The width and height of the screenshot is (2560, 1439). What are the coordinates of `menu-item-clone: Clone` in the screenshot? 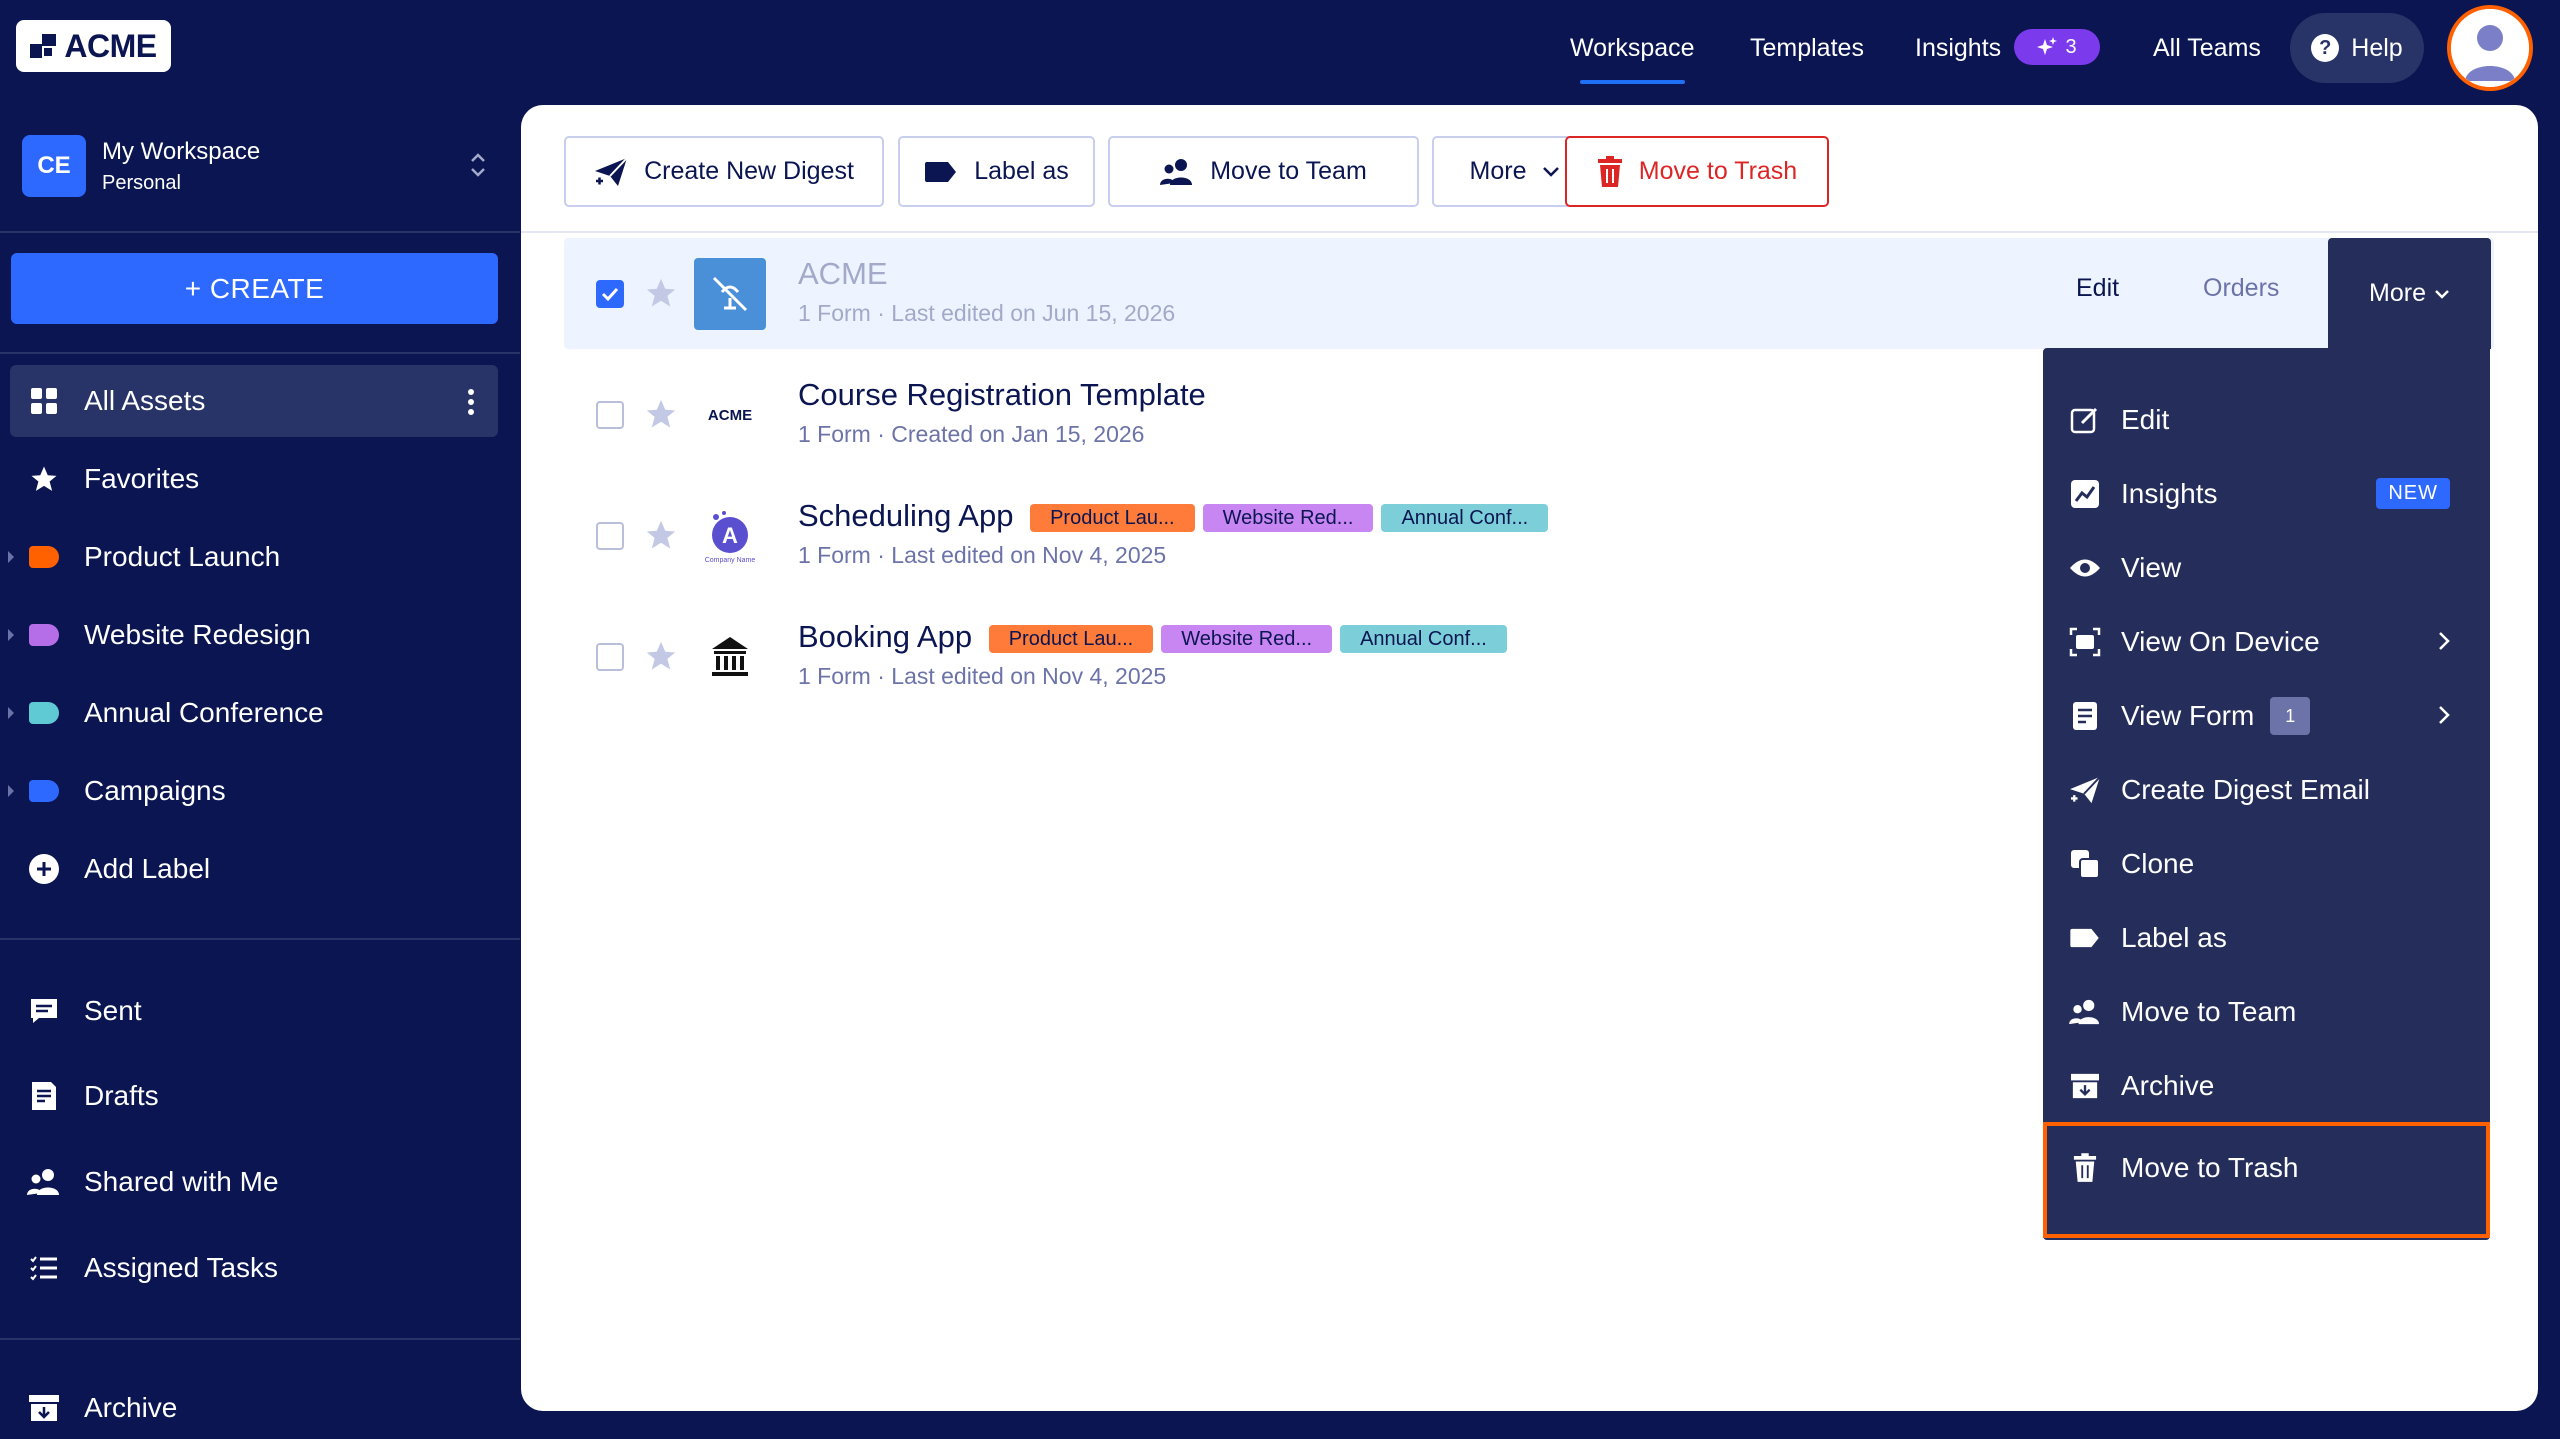 It's located at (2266, 864).